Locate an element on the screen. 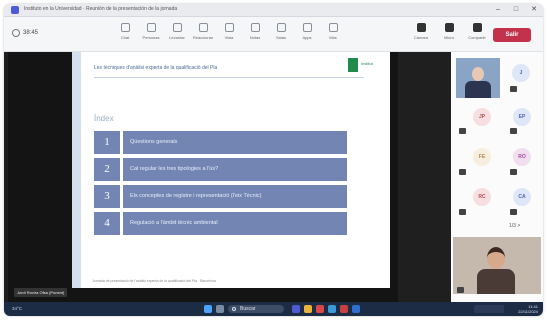  meeting-timer: 38:45 is located at coordinates (31, 33).